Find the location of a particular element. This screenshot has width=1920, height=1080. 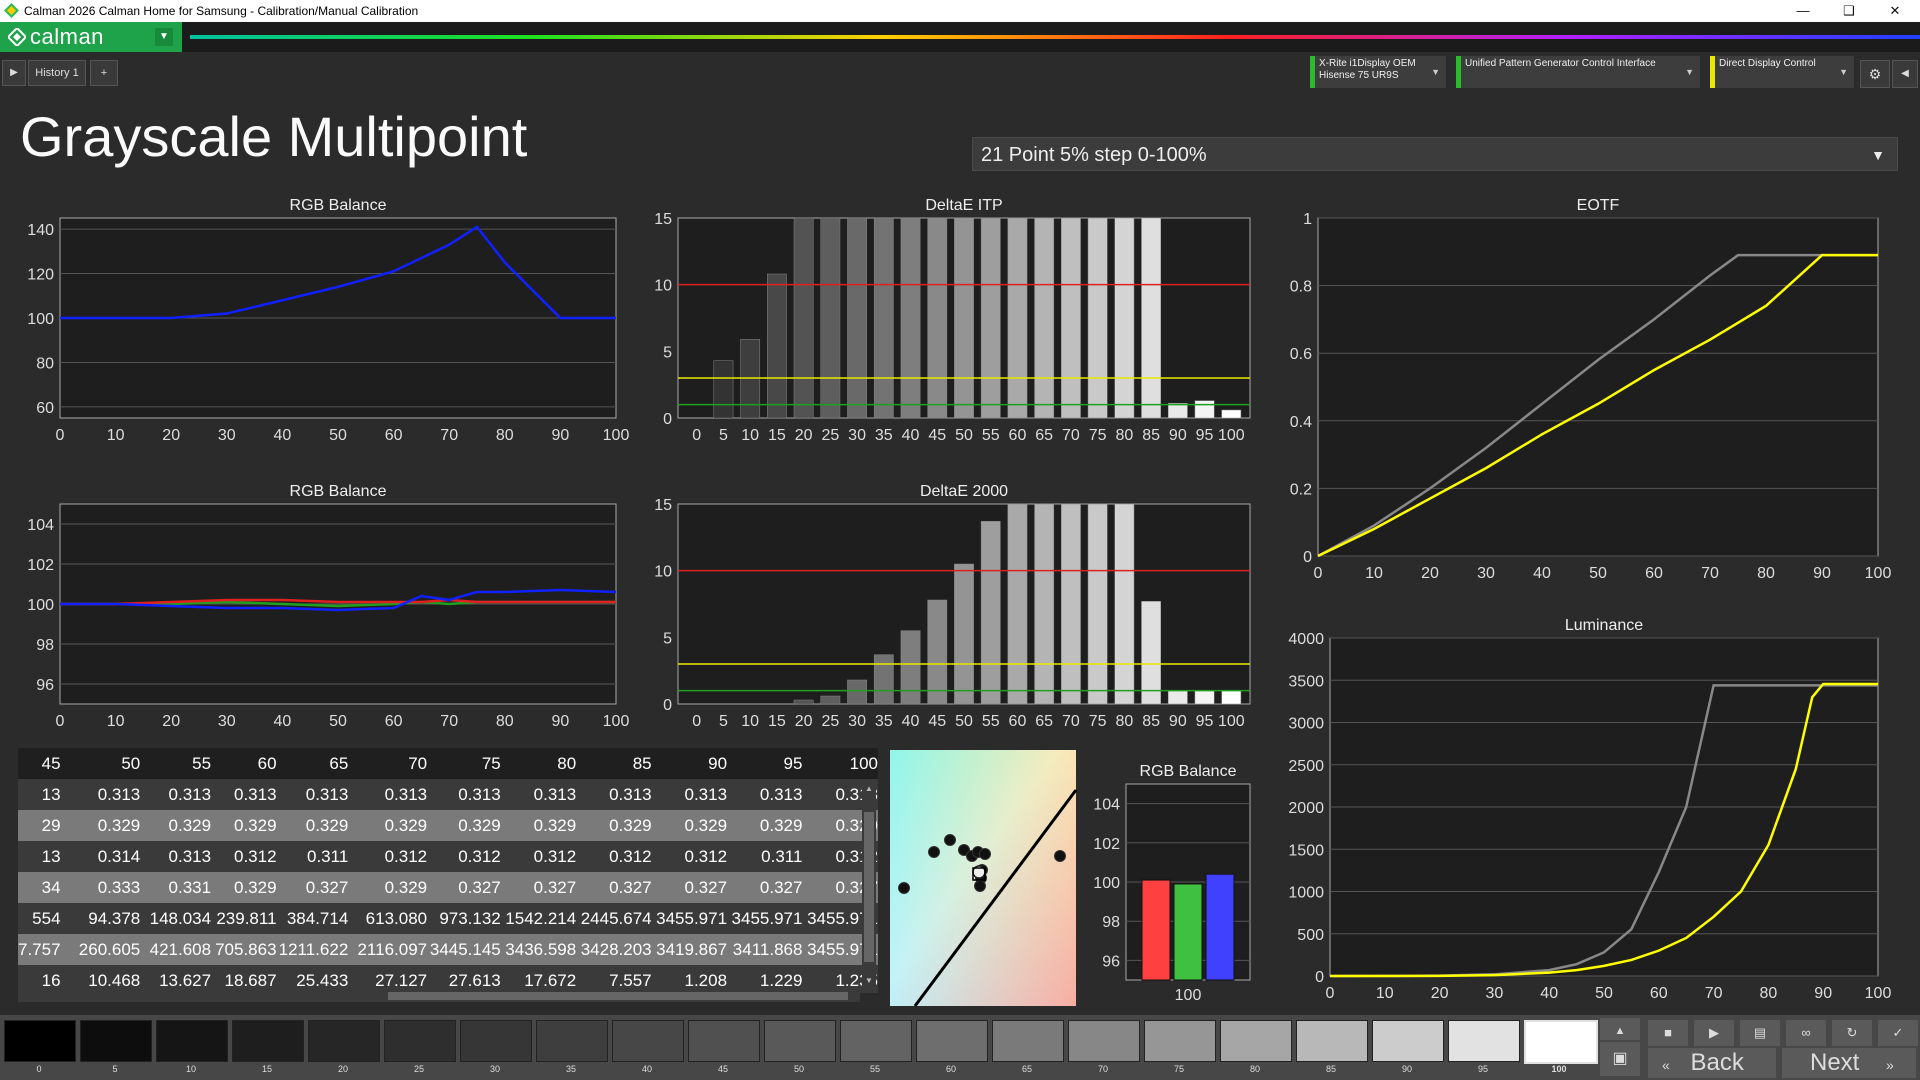

stop-icon: ■ is located at coordinates (1668, 1033).